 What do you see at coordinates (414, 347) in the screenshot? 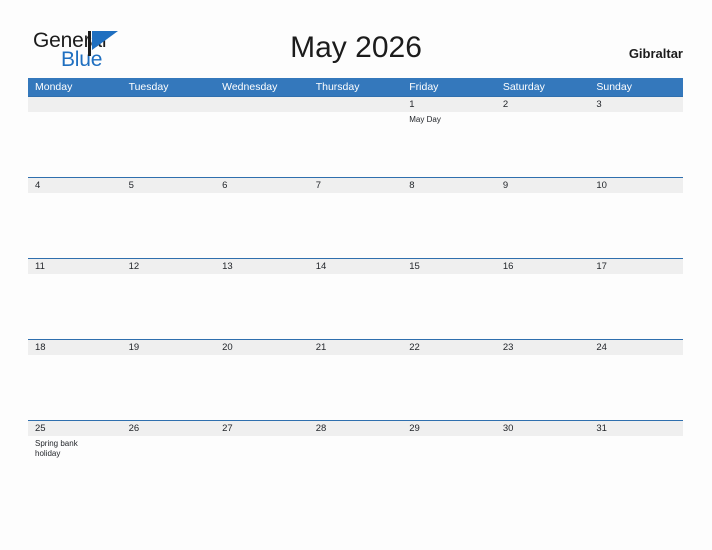
I see `day-number: 22` at bounding box center [414, 347].